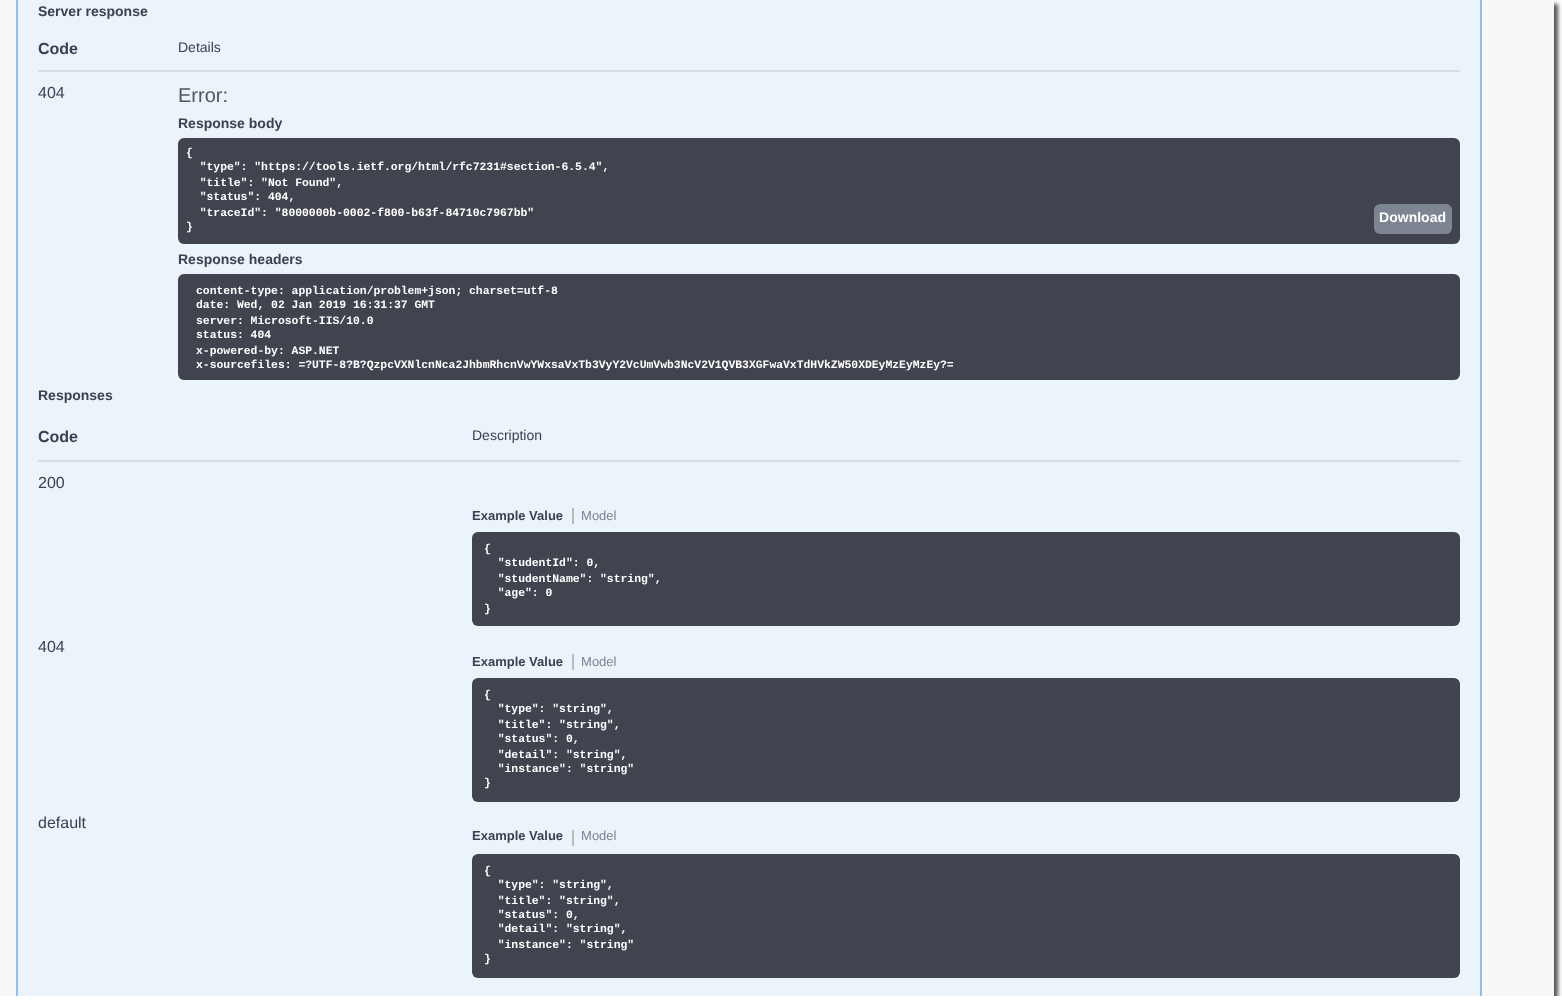 This screenshot has height=1006, width=1562. Describe the element at coordinates (63, 823) in the screenshot. I see `status-code: default` at that location.